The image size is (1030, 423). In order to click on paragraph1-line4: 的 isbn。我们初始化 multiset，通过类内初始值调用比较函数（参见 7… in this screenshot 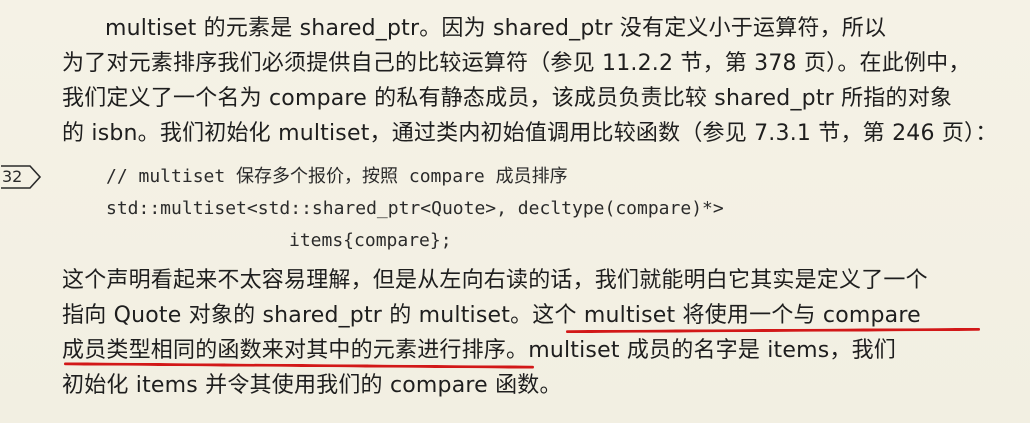, I will do `click(530, 133)`.